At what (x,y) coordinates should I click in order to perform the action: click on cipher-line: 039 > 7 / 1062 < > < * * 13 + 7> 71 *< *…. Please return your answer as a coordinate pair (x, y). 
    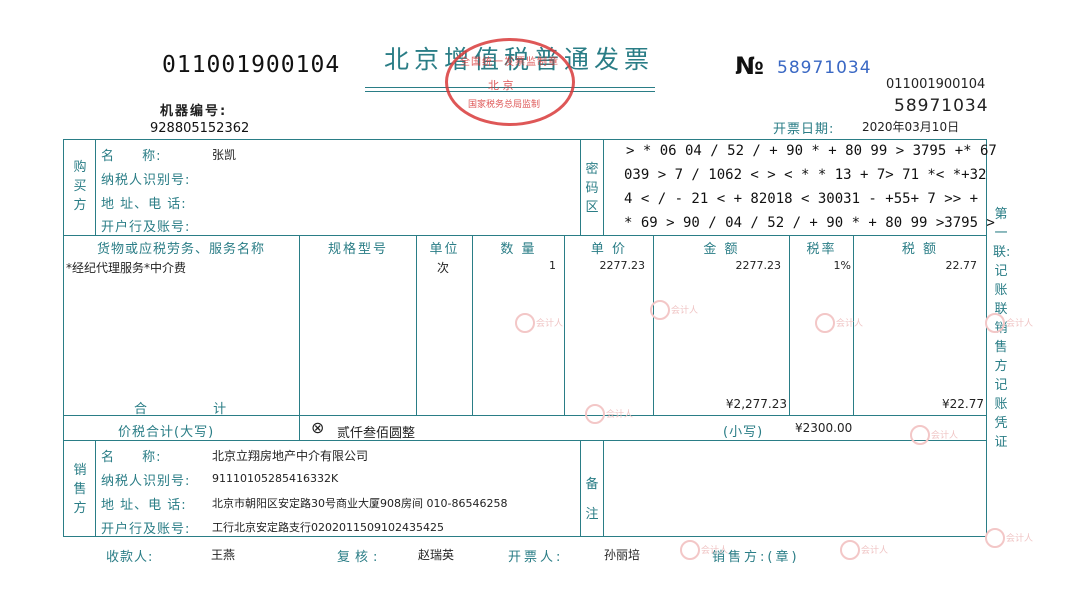
    Looking at the image, I should click on (805, 175).